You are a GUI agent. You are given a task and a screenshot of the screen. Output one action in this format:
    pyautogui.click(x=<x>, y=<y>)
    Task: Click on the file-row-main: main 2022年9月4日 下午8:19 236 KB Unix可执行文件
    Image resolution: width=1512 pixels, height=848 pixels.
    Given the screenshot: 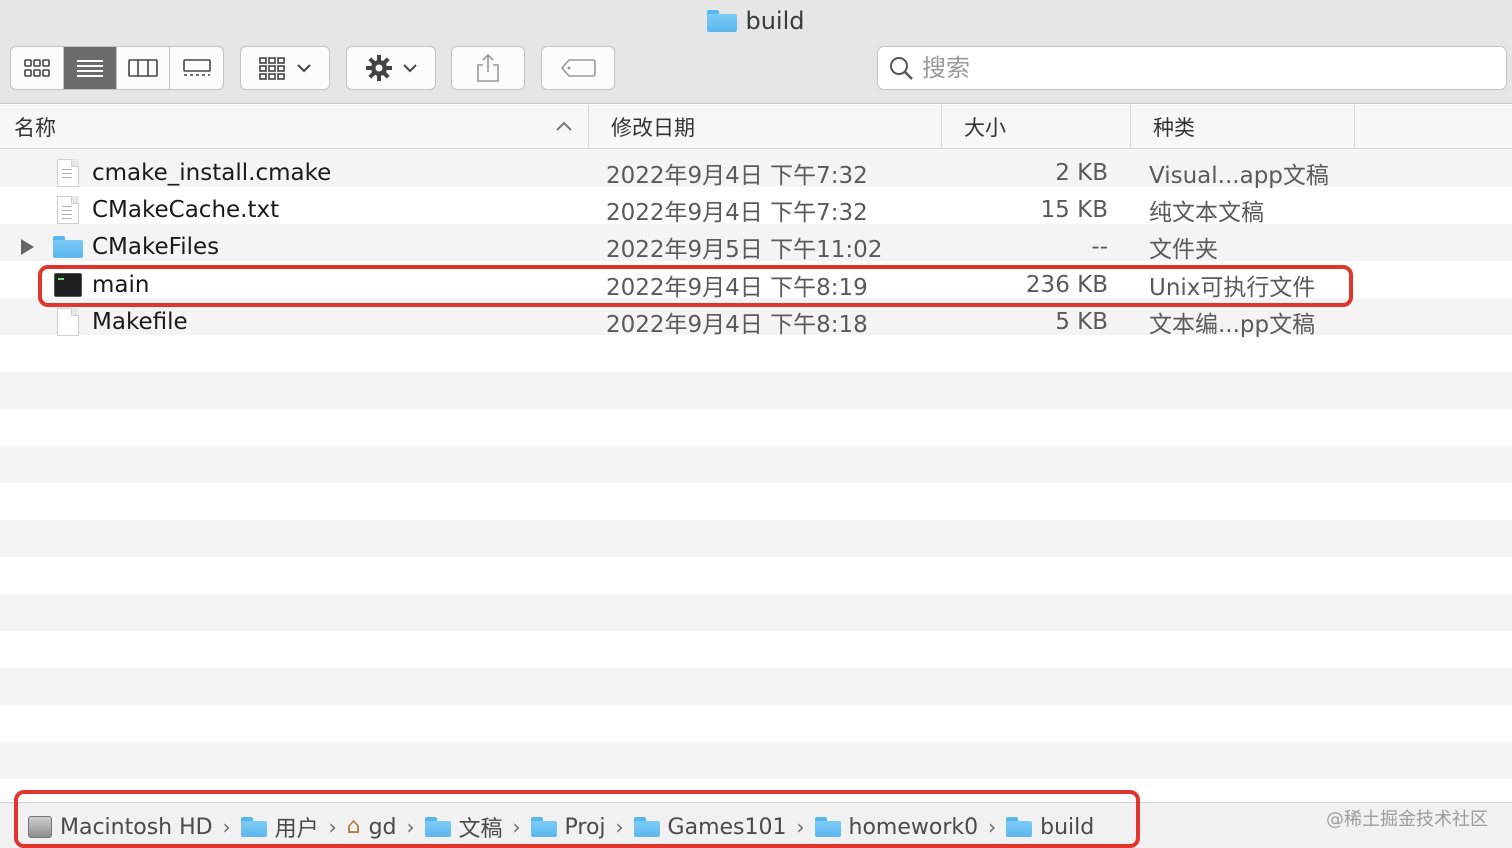 What is the action you would take?
    pyautogui.click(x=756, y=284)
    